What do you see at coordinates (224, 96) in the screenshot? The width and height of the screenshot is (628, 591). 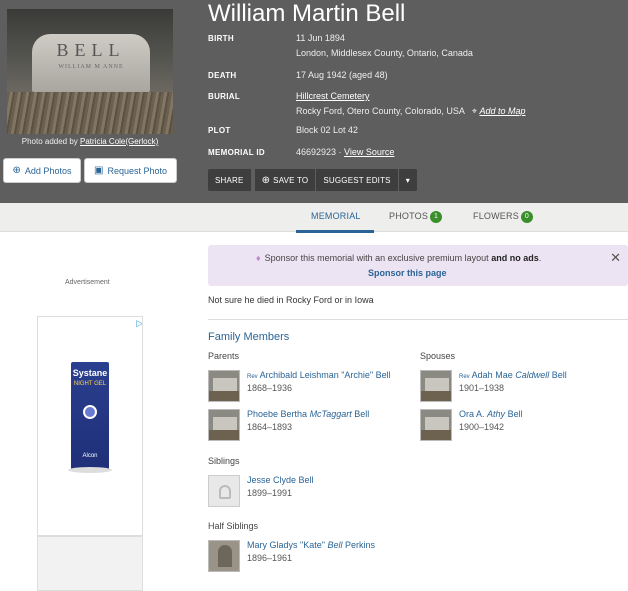 I see `fact-label: BURIAL` at bounding box center [224, 96].